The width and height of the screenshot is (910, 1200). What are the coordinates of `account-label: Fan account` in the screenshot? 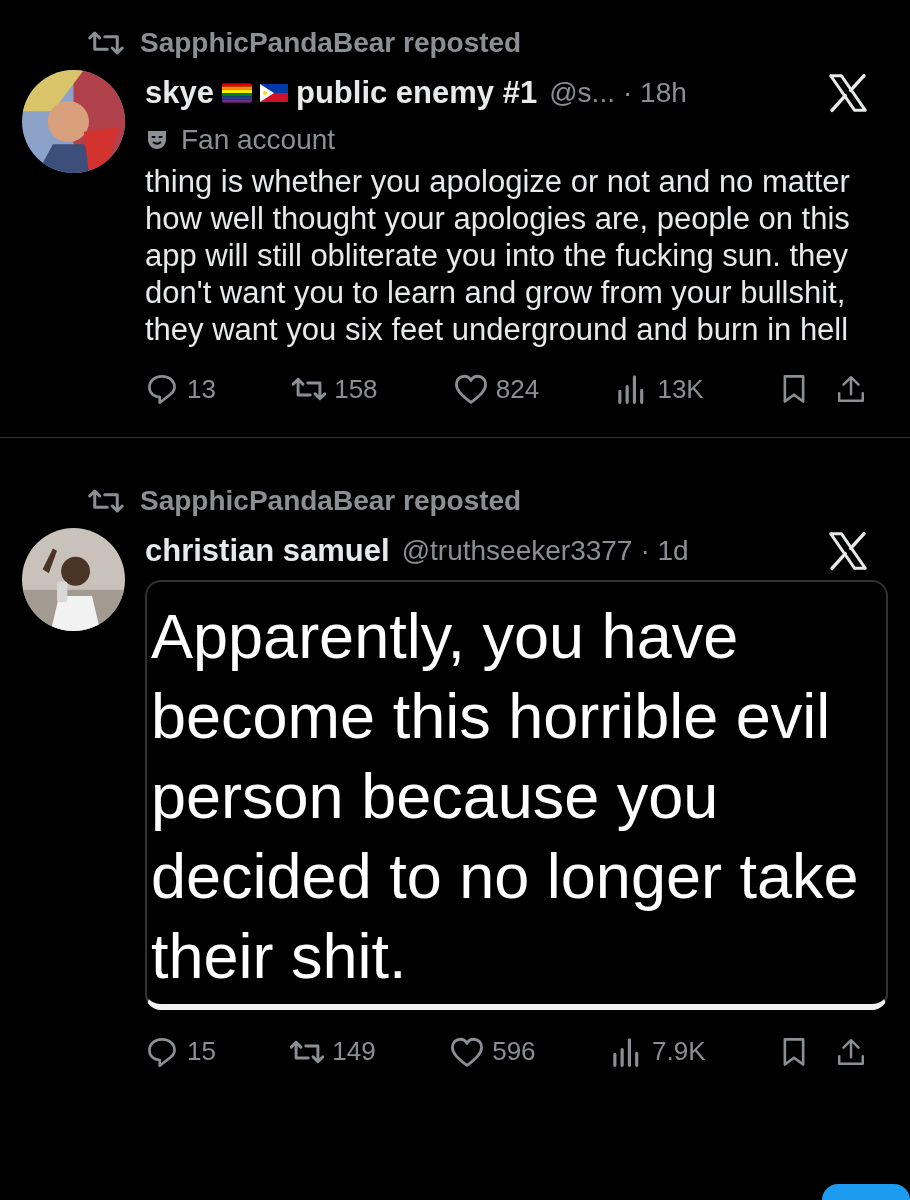 It's located at (258, 139).